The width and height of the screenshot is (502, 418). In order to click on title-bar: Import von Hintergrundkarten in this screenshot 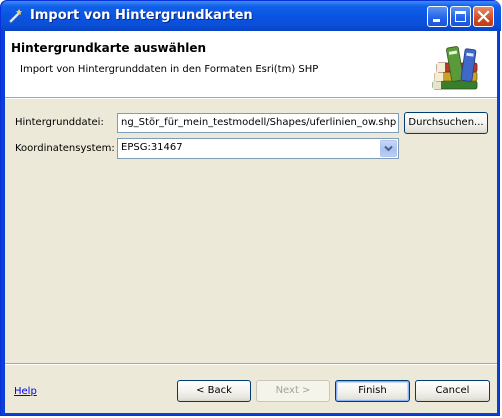, I will do `click(251, 16)`.